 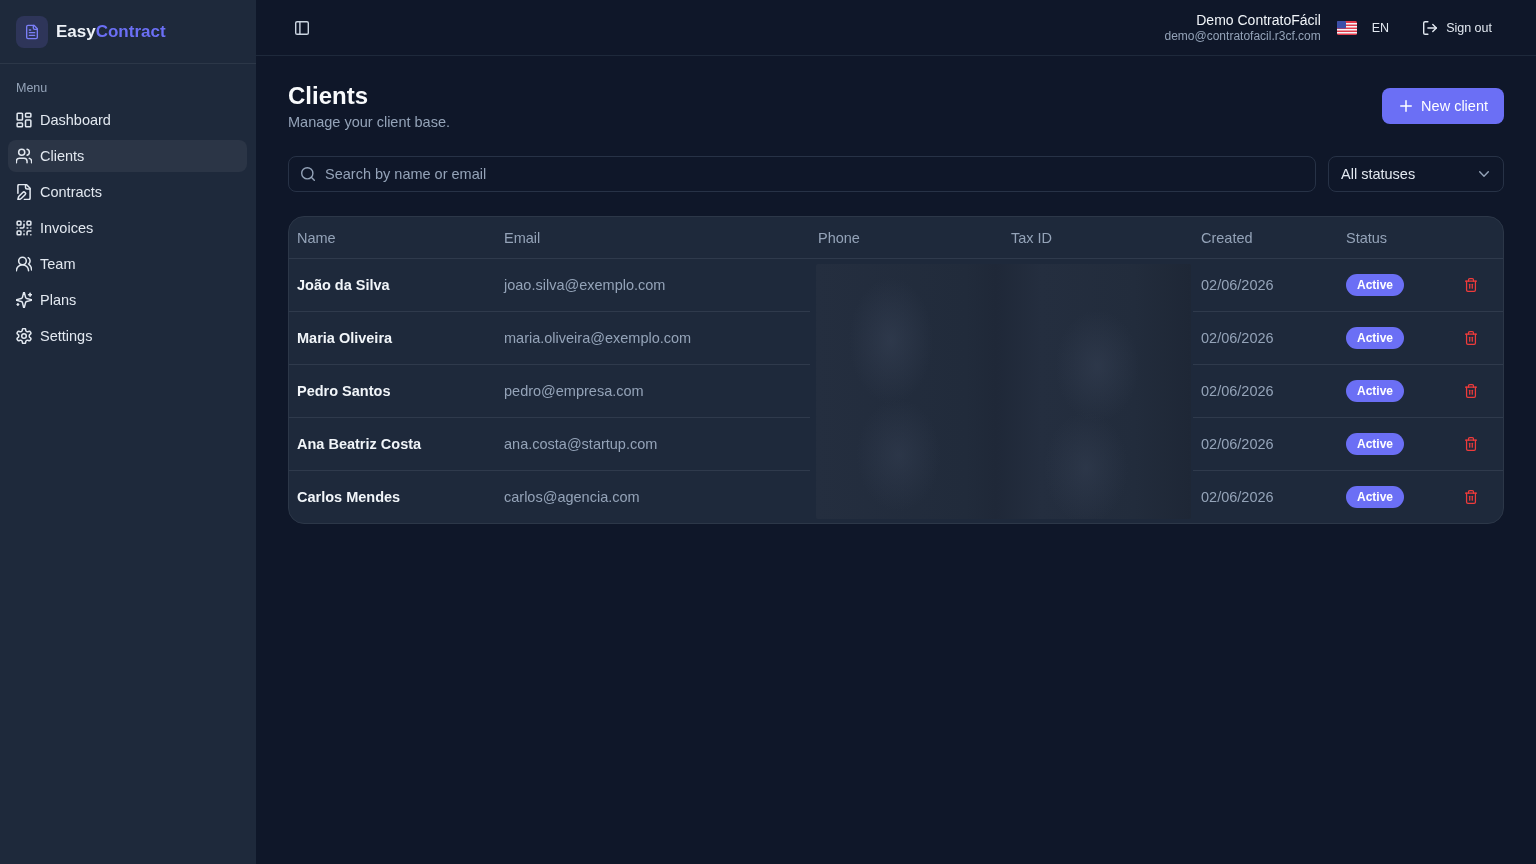 I want to click on client-name: Carlos Mendes, so click(x=349, y=497).